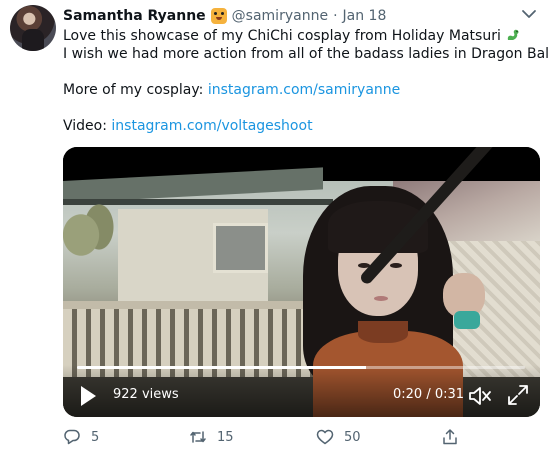 This screenshot has width=550, height=452. I want to click on retweet-count: 15, so click(225, 437).